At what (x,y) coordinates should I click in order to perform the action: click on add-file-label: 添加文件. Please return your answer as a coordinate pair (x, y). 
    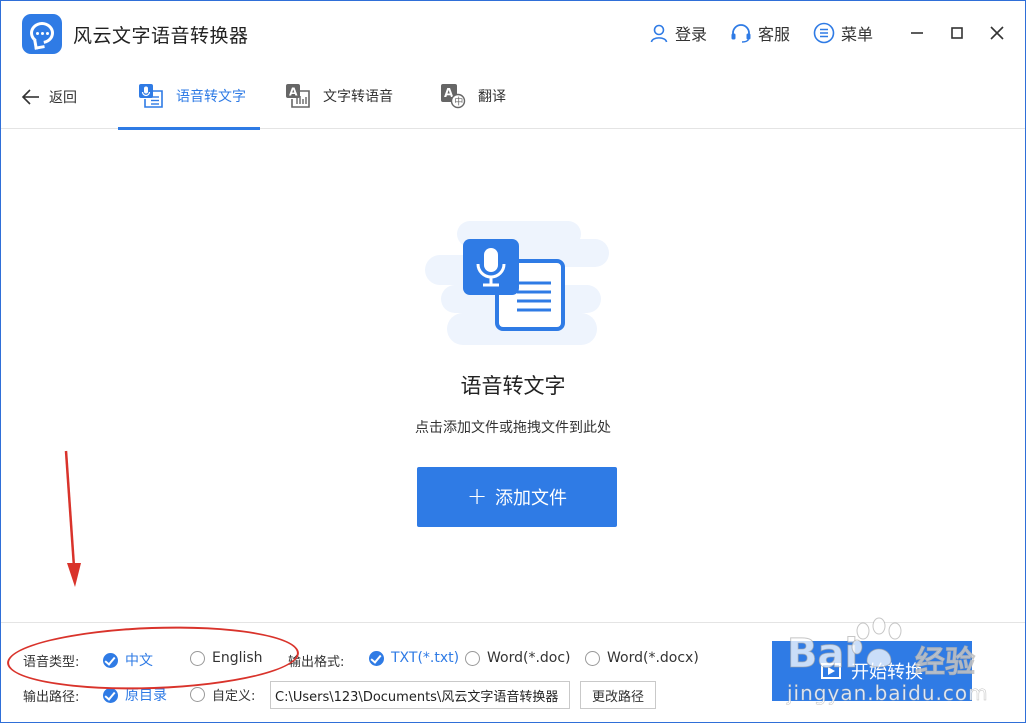
    Looking at the image, I should click on (531, 498).